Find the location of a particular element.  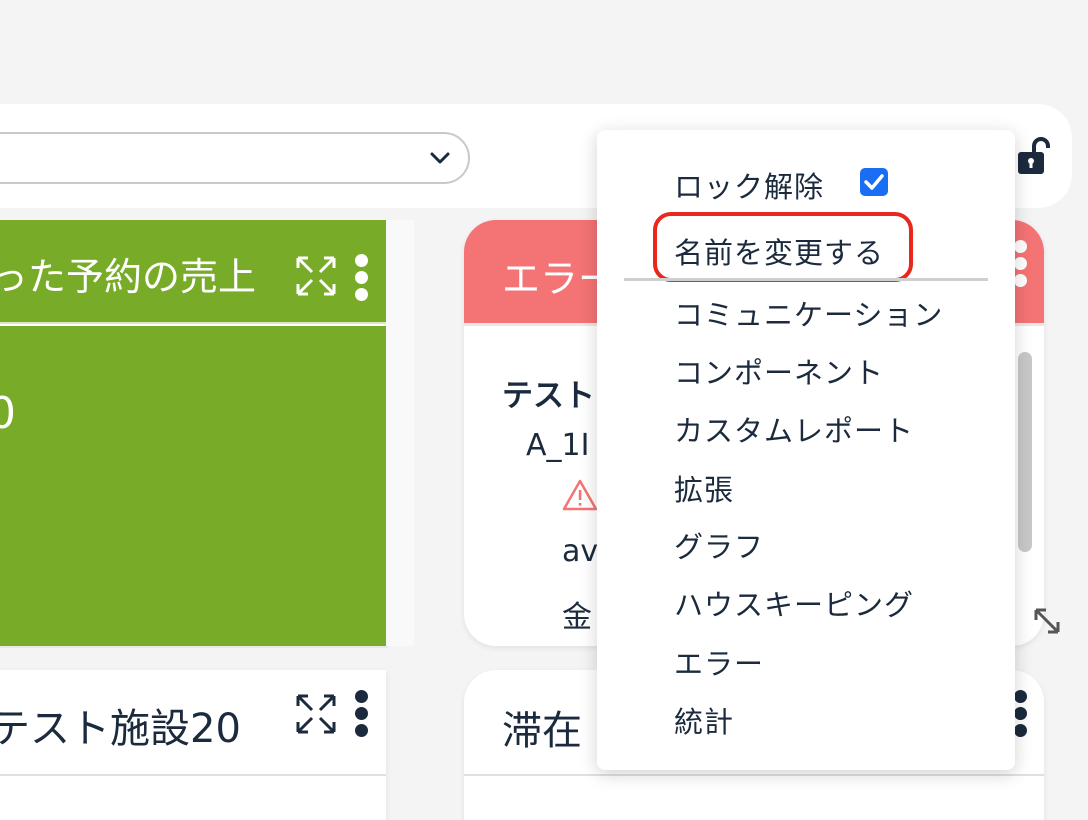

widget-value: 0 is located at coordinates (8, 413).